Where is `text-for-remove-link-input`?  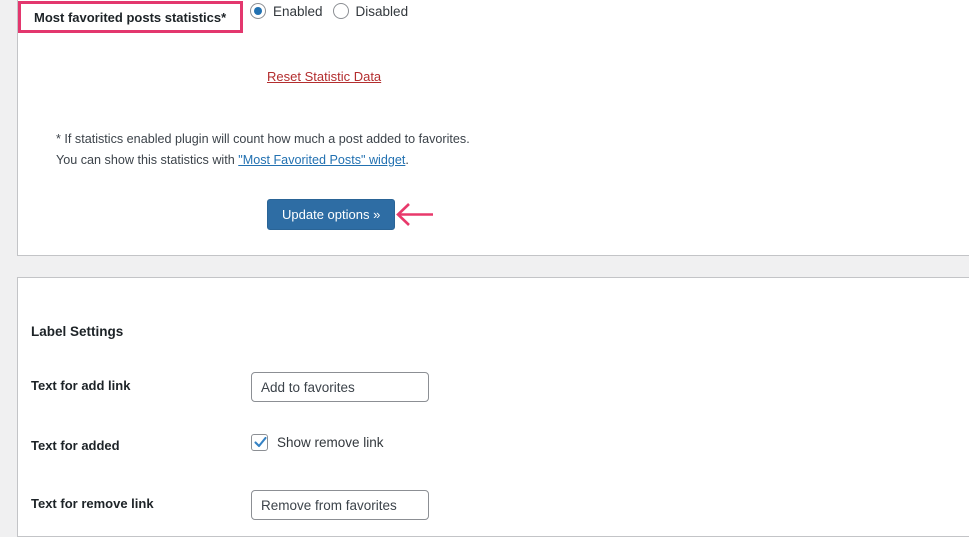 text-for-remove-link-input is located at coordinates (340, 505).